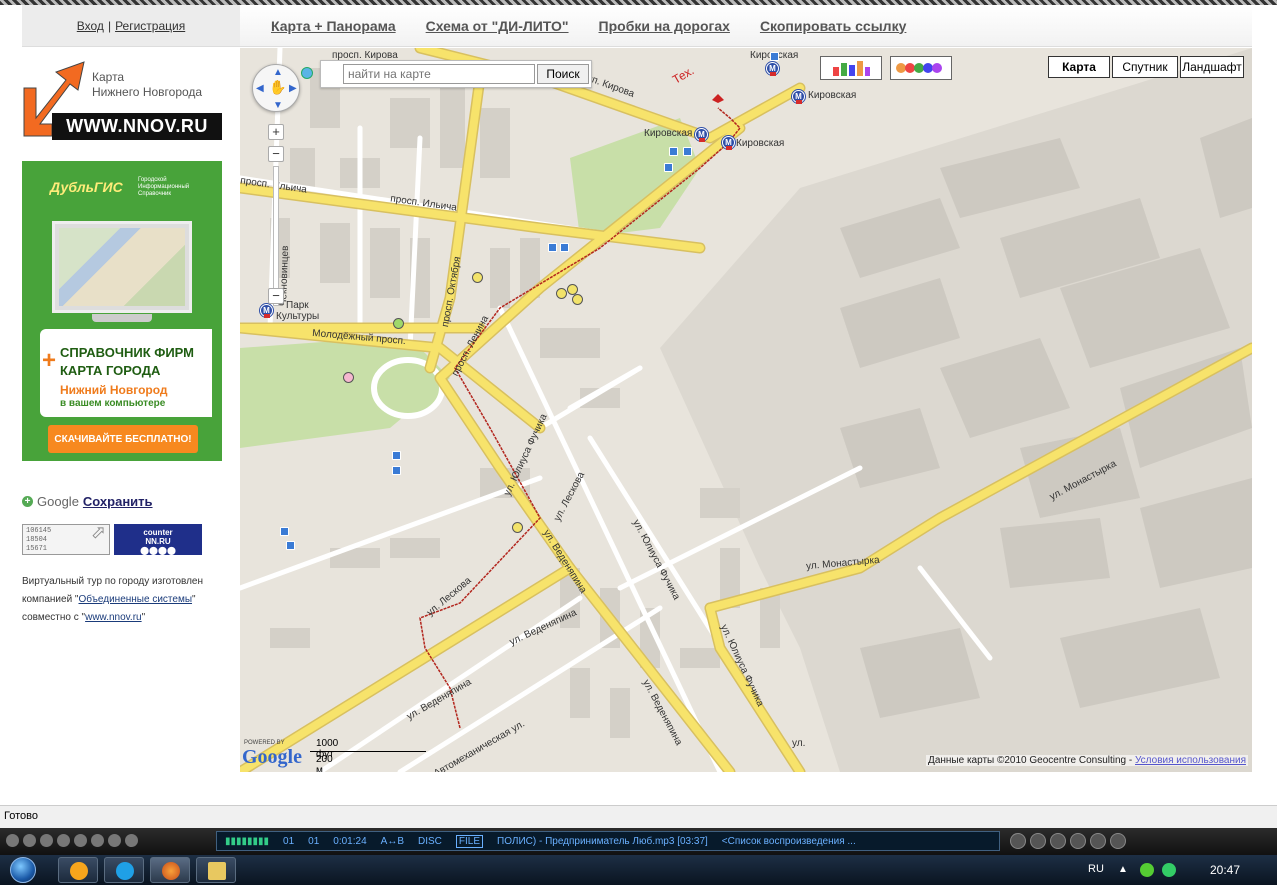 Image resolution: width=1277 pixels, height=885 pixels. Describe the element at coordinates (276, 154) in the screenshot. I see `zoom-out-top-button: −` at that location.